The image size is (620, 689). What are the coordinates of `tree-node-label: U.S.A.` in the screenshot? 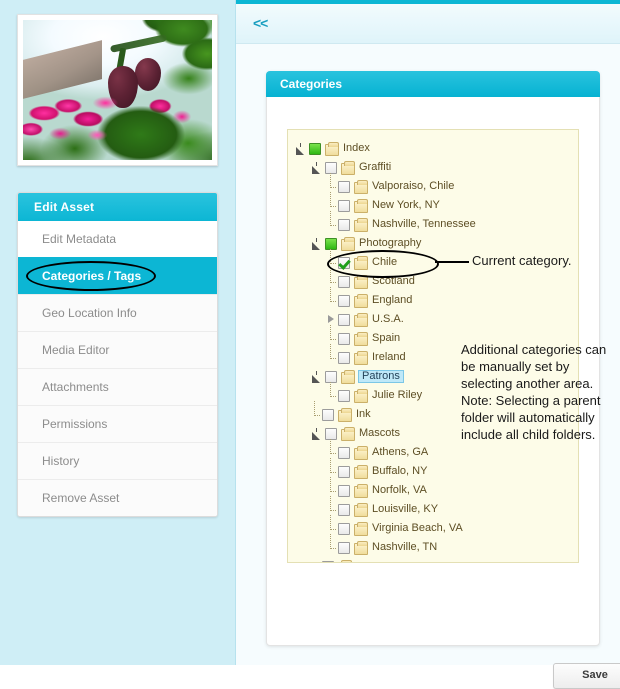 It's located at (388, 319).